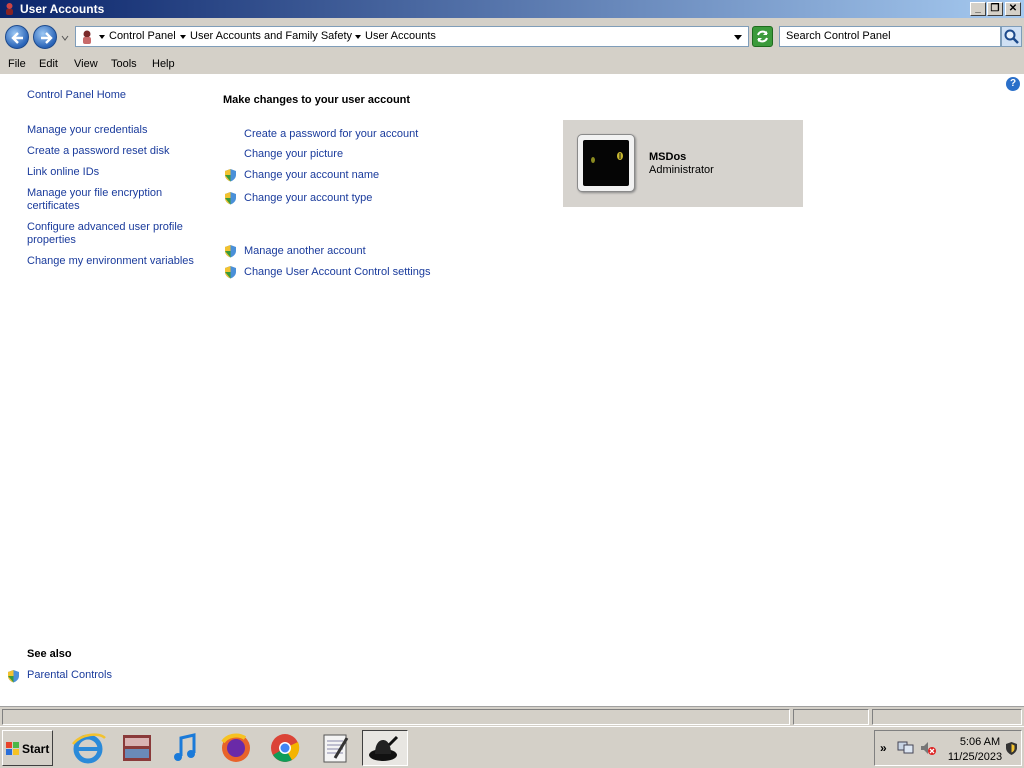 This screenshot has width=1024, height=768. I want to click on avatar, so click(606, 163).